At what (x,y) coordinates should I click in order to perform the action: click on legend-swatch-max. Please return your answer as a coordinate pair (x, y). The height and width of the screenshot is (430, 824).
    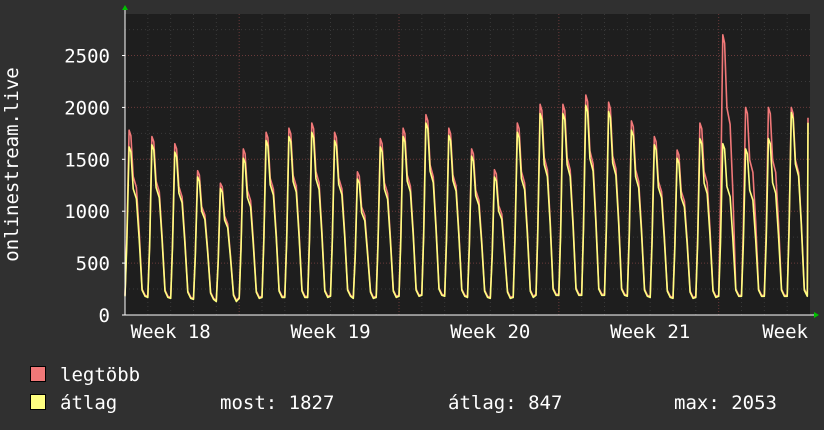
    Looking at the image, I should click on (38, 374).